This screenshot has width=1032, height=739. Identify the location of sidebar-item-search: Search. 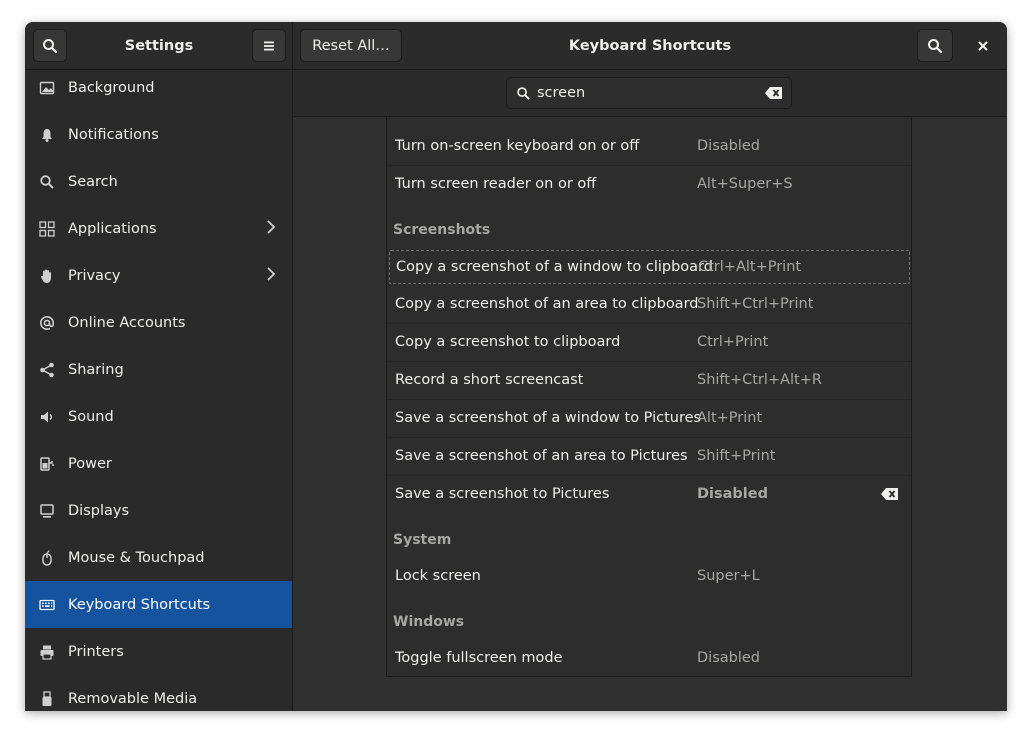
(158, 181).